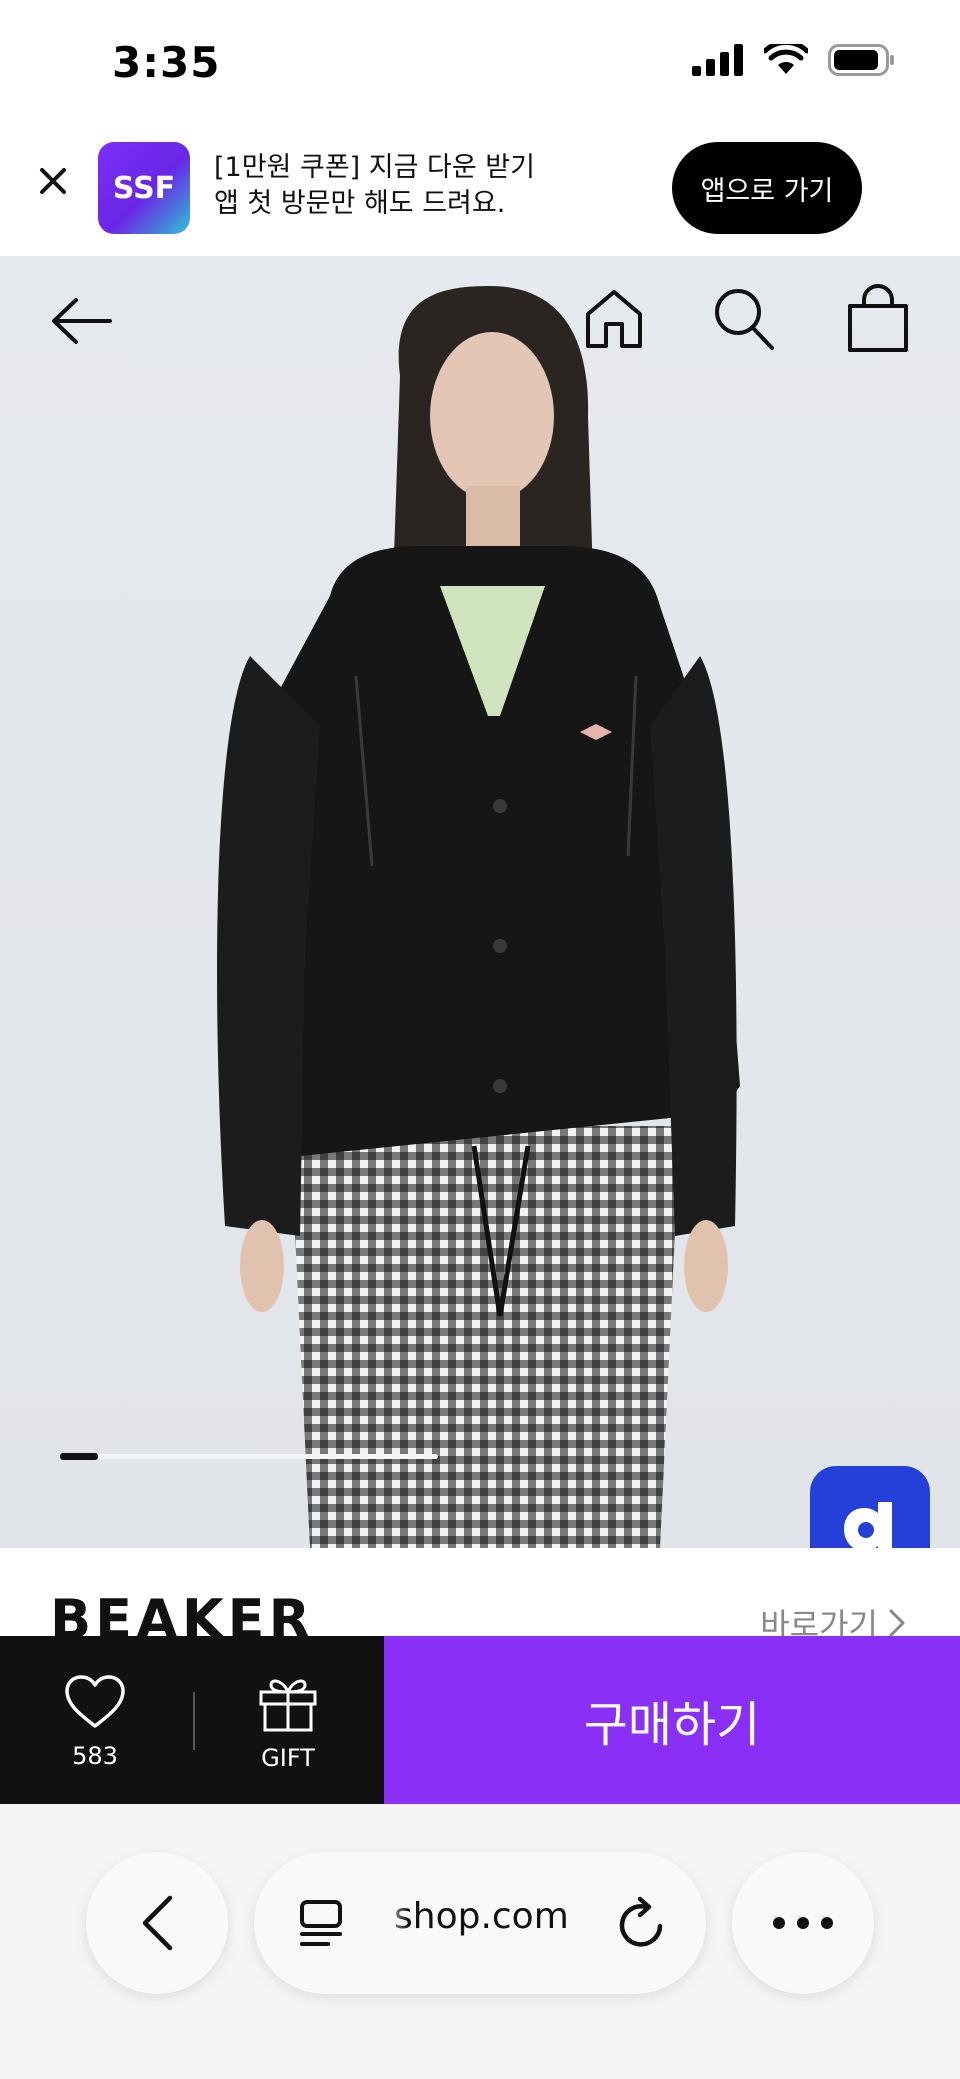 The height and width of the screenshot is (2079, 960). I want to click on url-fade, so click(395, 1922).